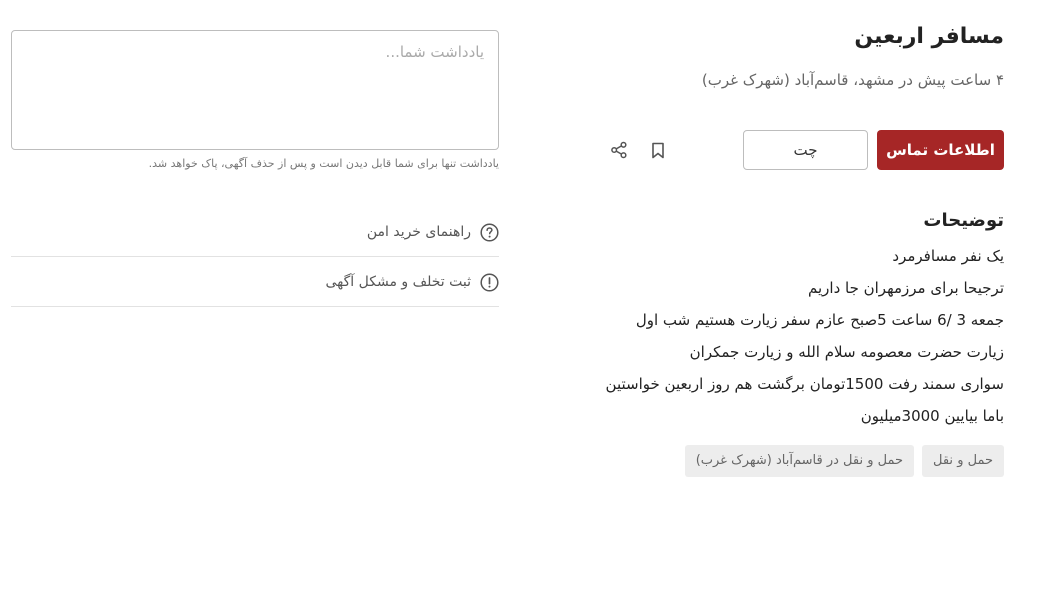 Image resolution: width=1040 pixels, height=599 pixels. I want to click on contact-info-button: اطلاعات تماس, so click(940, 150).